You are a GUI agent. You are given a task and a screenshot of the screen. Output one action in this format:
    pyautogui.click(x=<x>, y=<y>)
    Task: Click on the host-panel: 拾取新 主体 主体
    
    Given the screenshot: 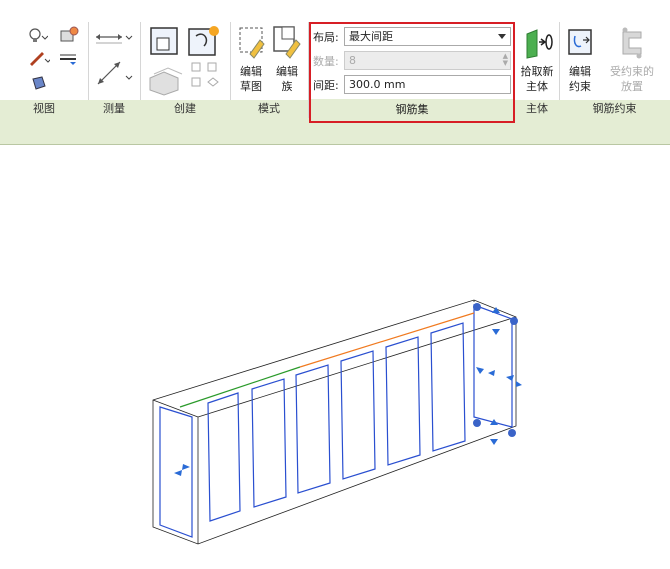 What is the action you would take?
    pyautogui.click(x=537, y=70)
    